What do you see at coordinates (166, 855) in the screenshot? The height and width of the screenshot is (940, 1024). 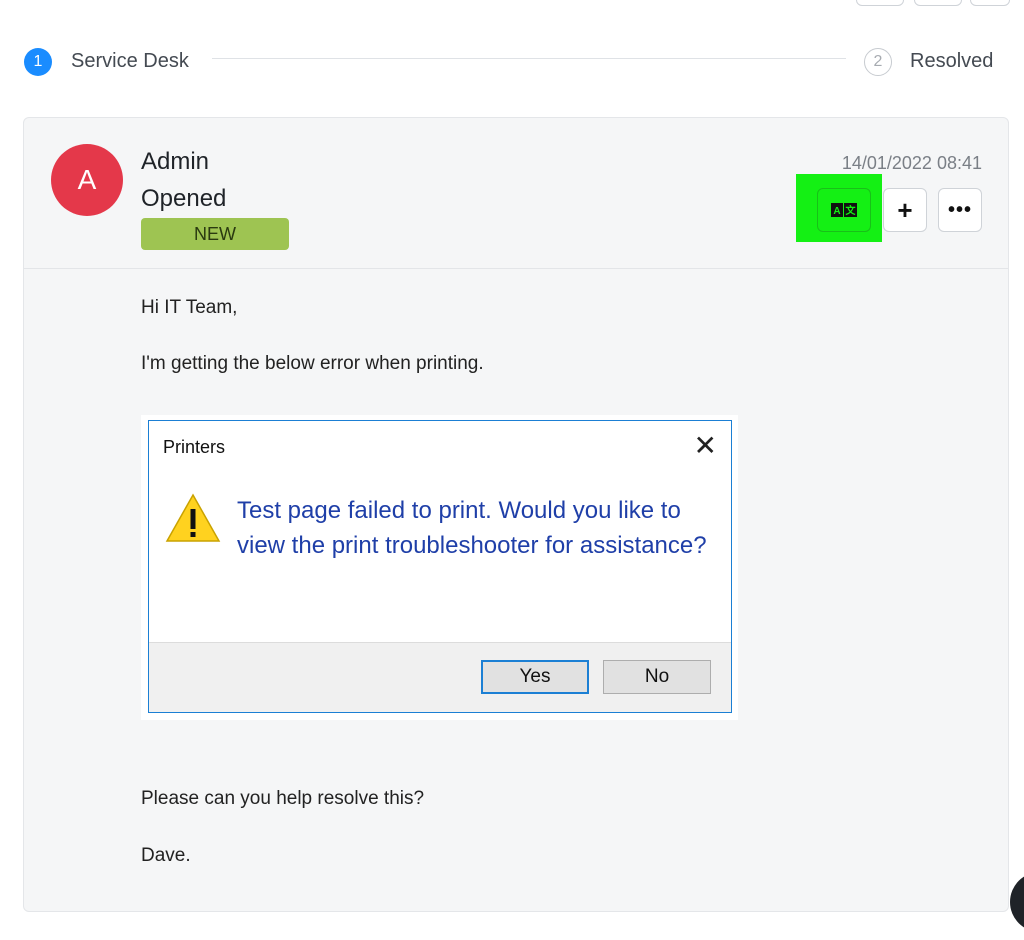 I see `message-signoff: Dave.` at bounding box center [166, 855].